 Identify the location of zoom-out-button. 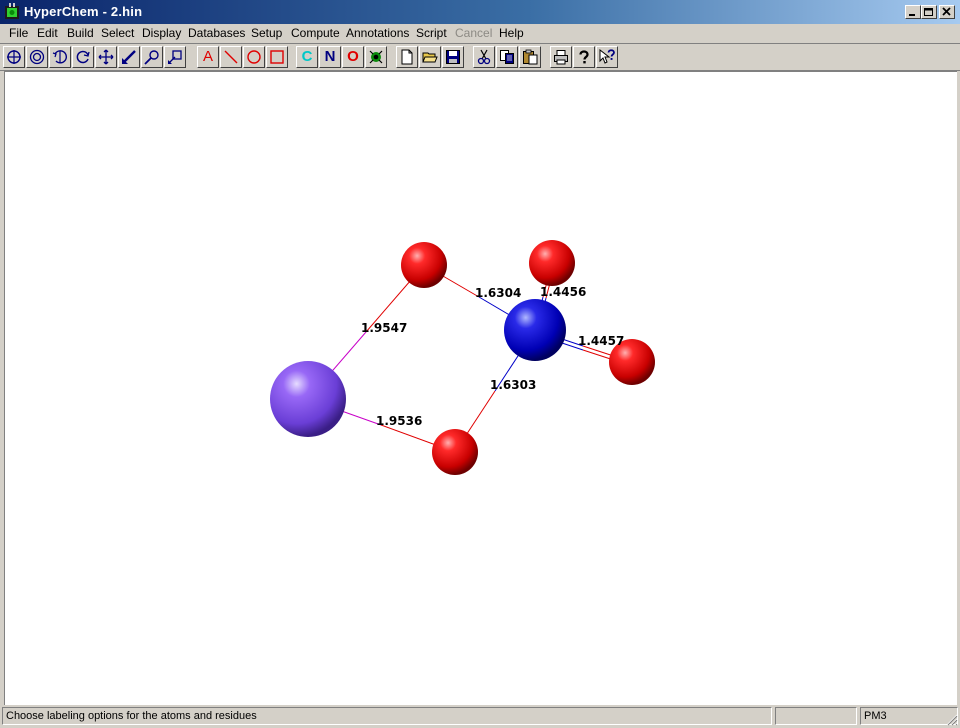
(152, 57).